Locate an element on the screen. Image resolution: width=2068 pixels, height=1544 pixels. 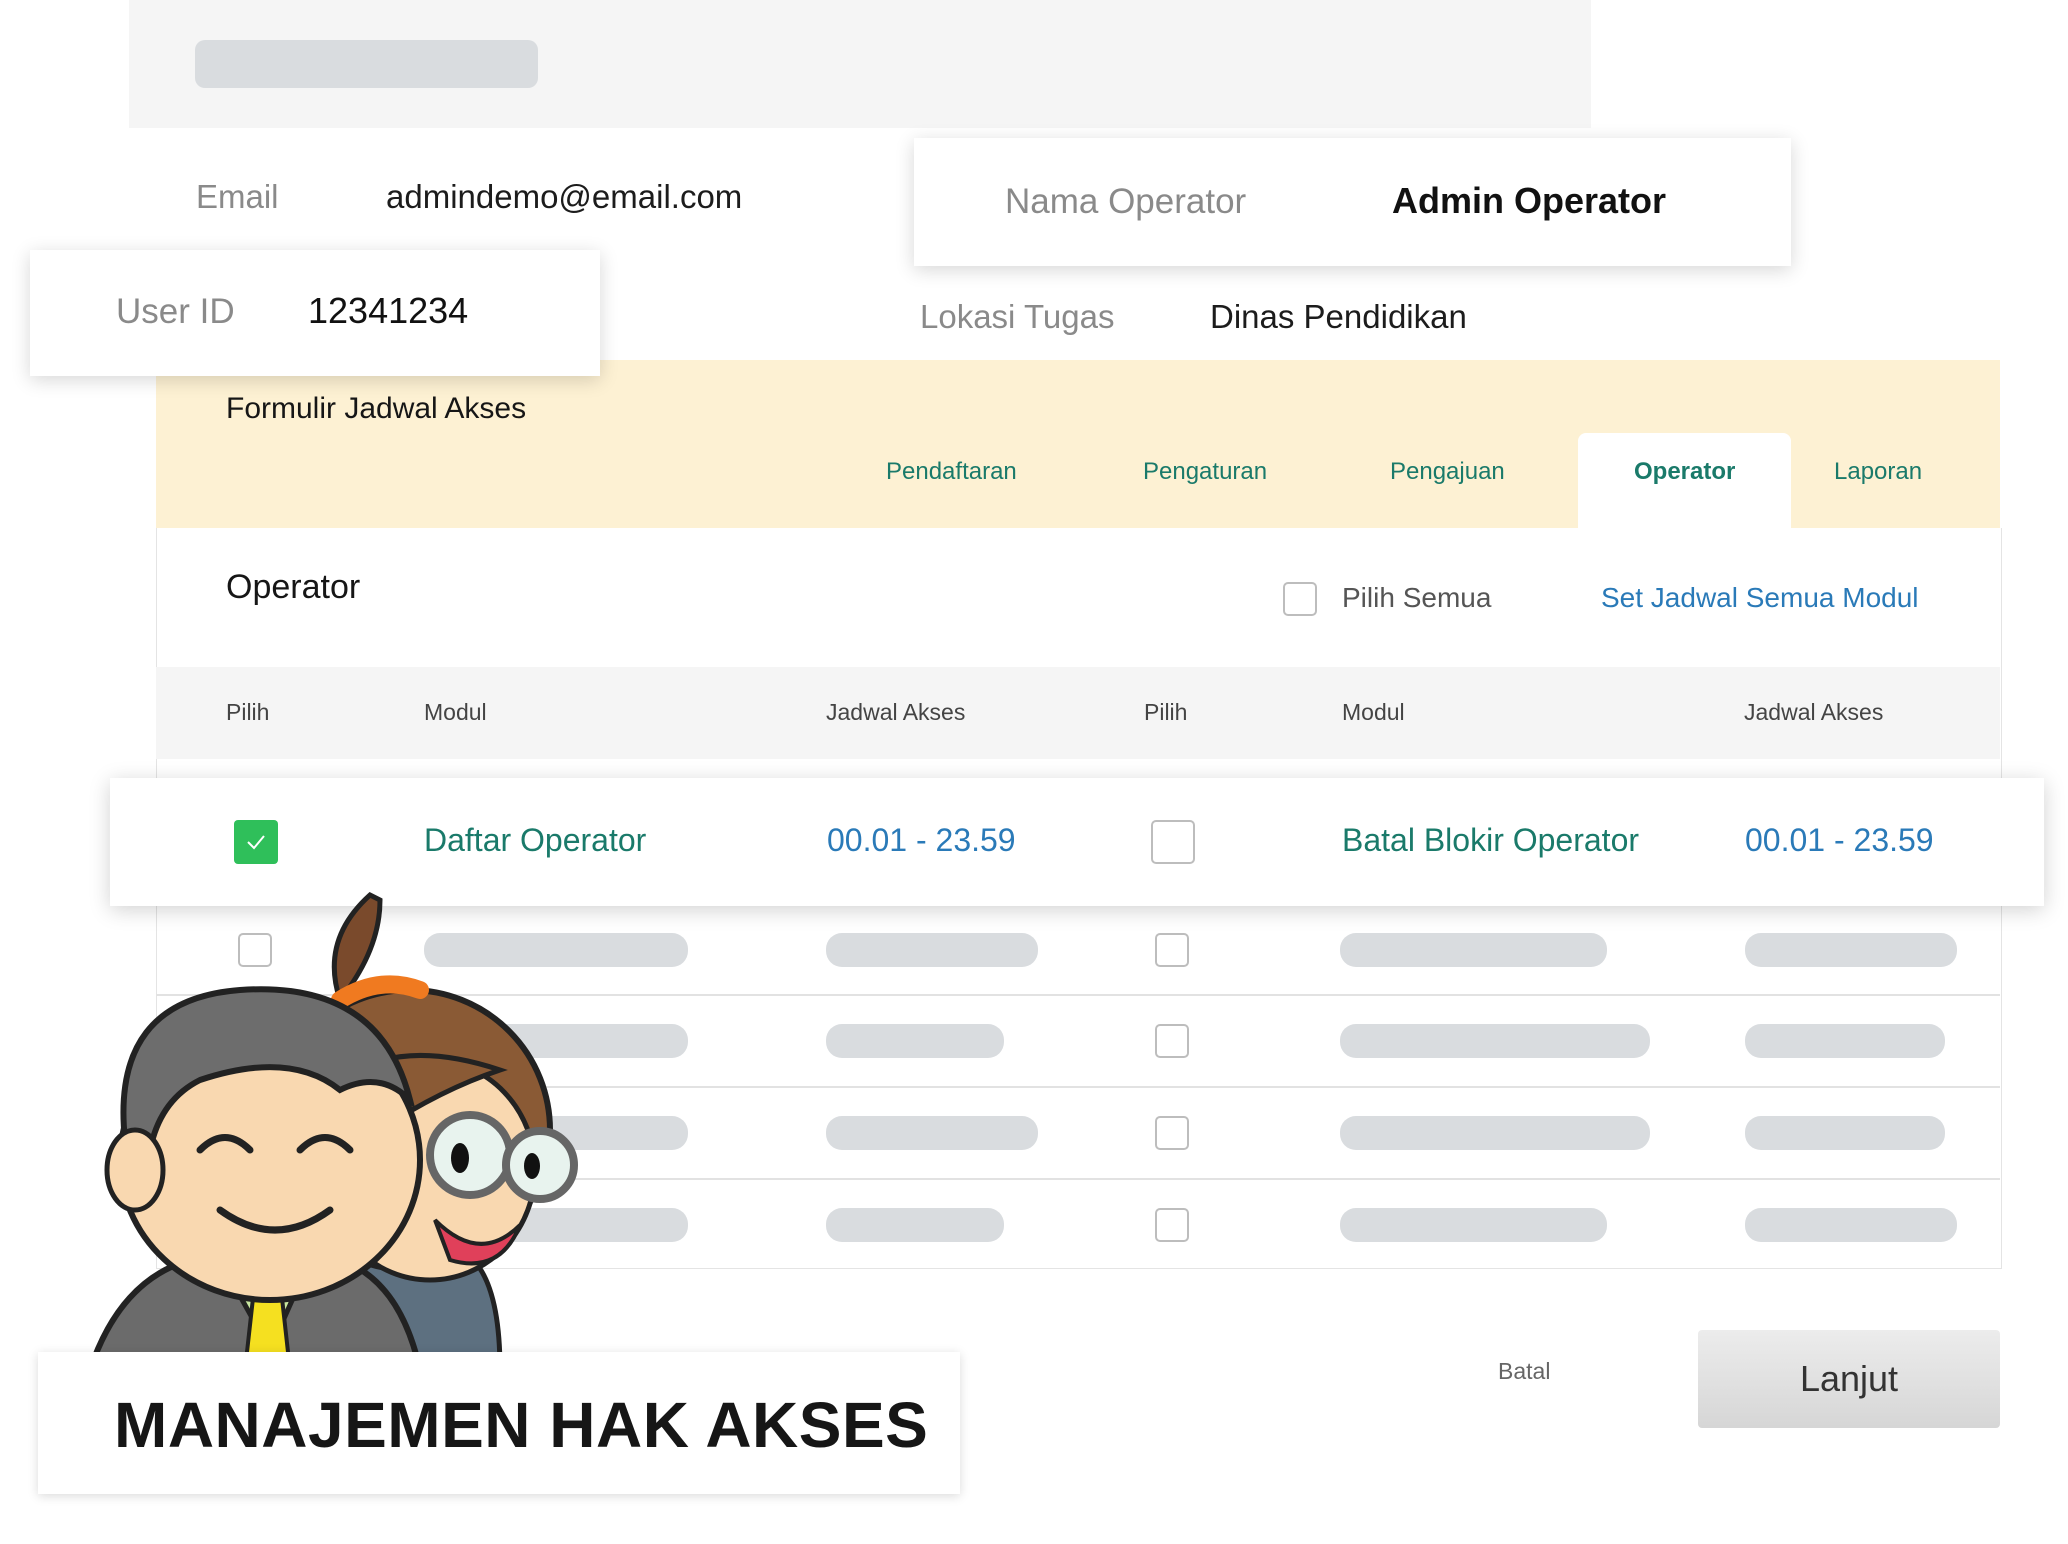
select-all-checkbox is located at coordinates (1300, 599).